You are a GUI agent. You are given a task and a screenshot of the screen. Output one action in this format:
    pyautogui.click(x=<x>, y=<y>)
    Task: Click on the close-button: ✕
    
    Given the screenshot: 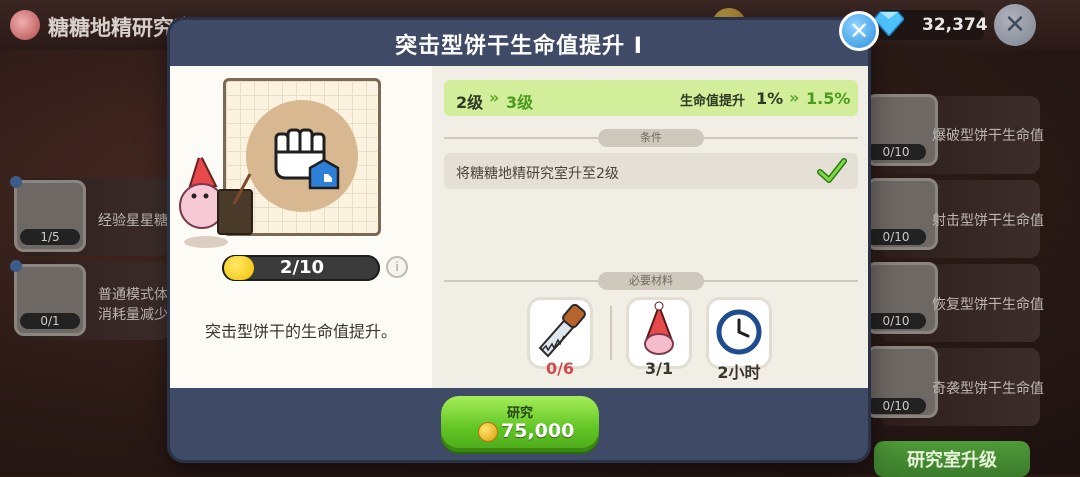 What is the action you would take?
    pyautogui.click(x=859, y=31)
    